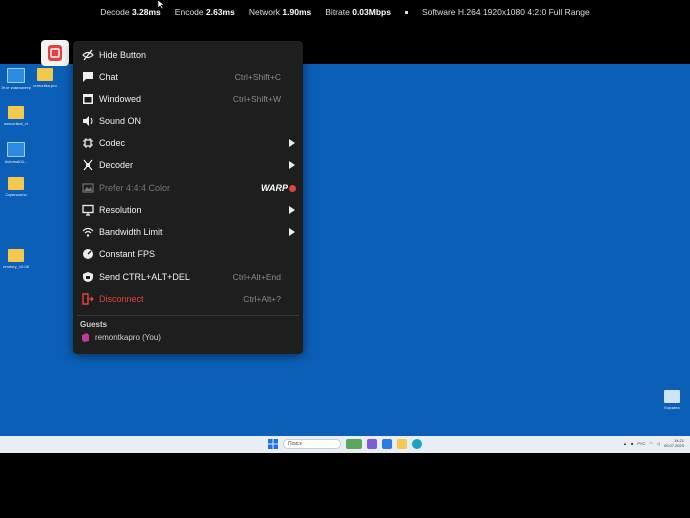  What do you see at coordinates (188, 188) in the screenshot?
I see `menu-item-prefer-444: Prefer 4:4:4 Color WARP` at bounding box center [188, 188].